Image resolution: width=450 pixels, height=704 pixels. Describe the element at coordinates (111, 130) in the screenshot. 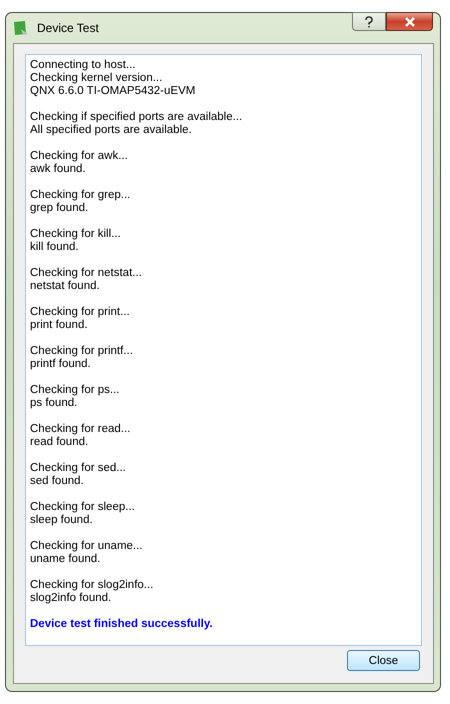

I see `log-line: All specified ports are available.` at that location.